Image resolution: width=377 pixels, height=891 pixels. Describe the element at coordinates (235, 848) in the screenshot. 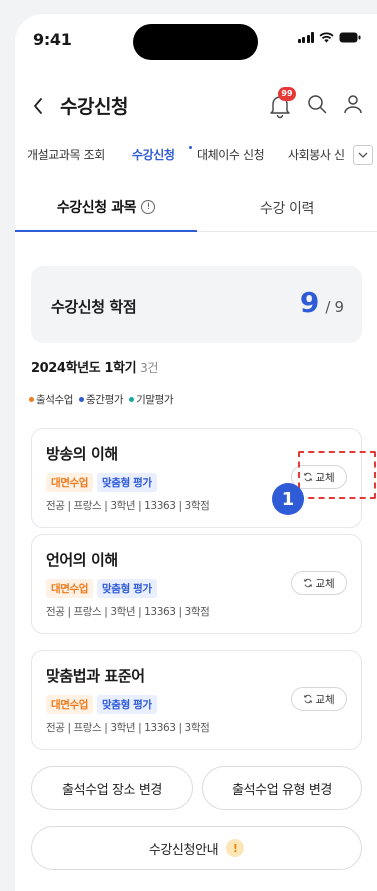

I see `warning-icon: !` at that location.